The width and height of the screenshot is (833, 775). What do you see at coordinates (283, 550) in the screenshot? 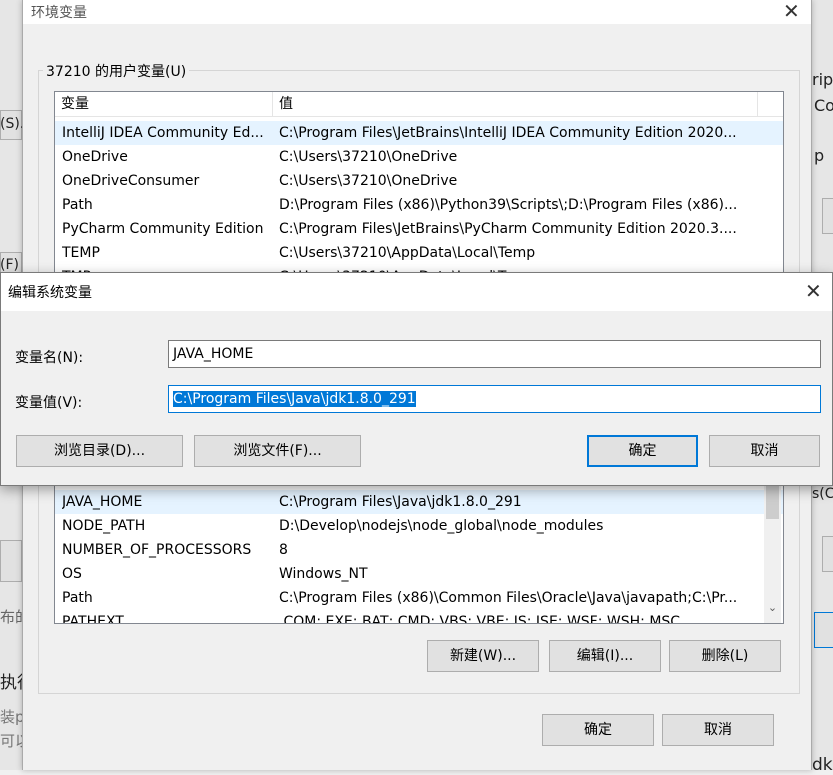
I see `variable-value: 8` at bounding box center [283, 550].